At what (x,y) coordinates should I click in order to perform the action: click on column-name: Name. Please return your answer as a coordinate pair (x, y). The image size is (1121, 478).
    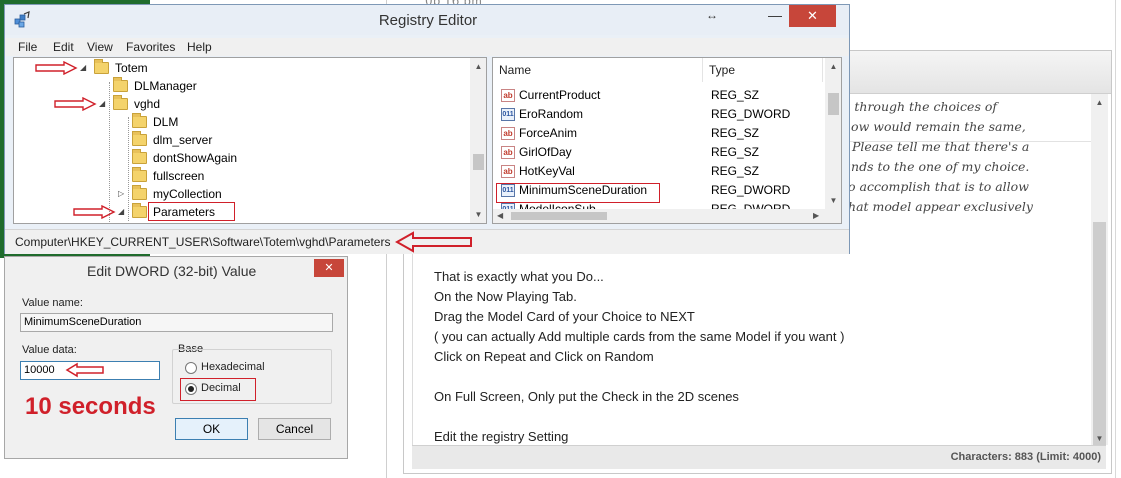
    Looking at the image, I should click on (598, 70).